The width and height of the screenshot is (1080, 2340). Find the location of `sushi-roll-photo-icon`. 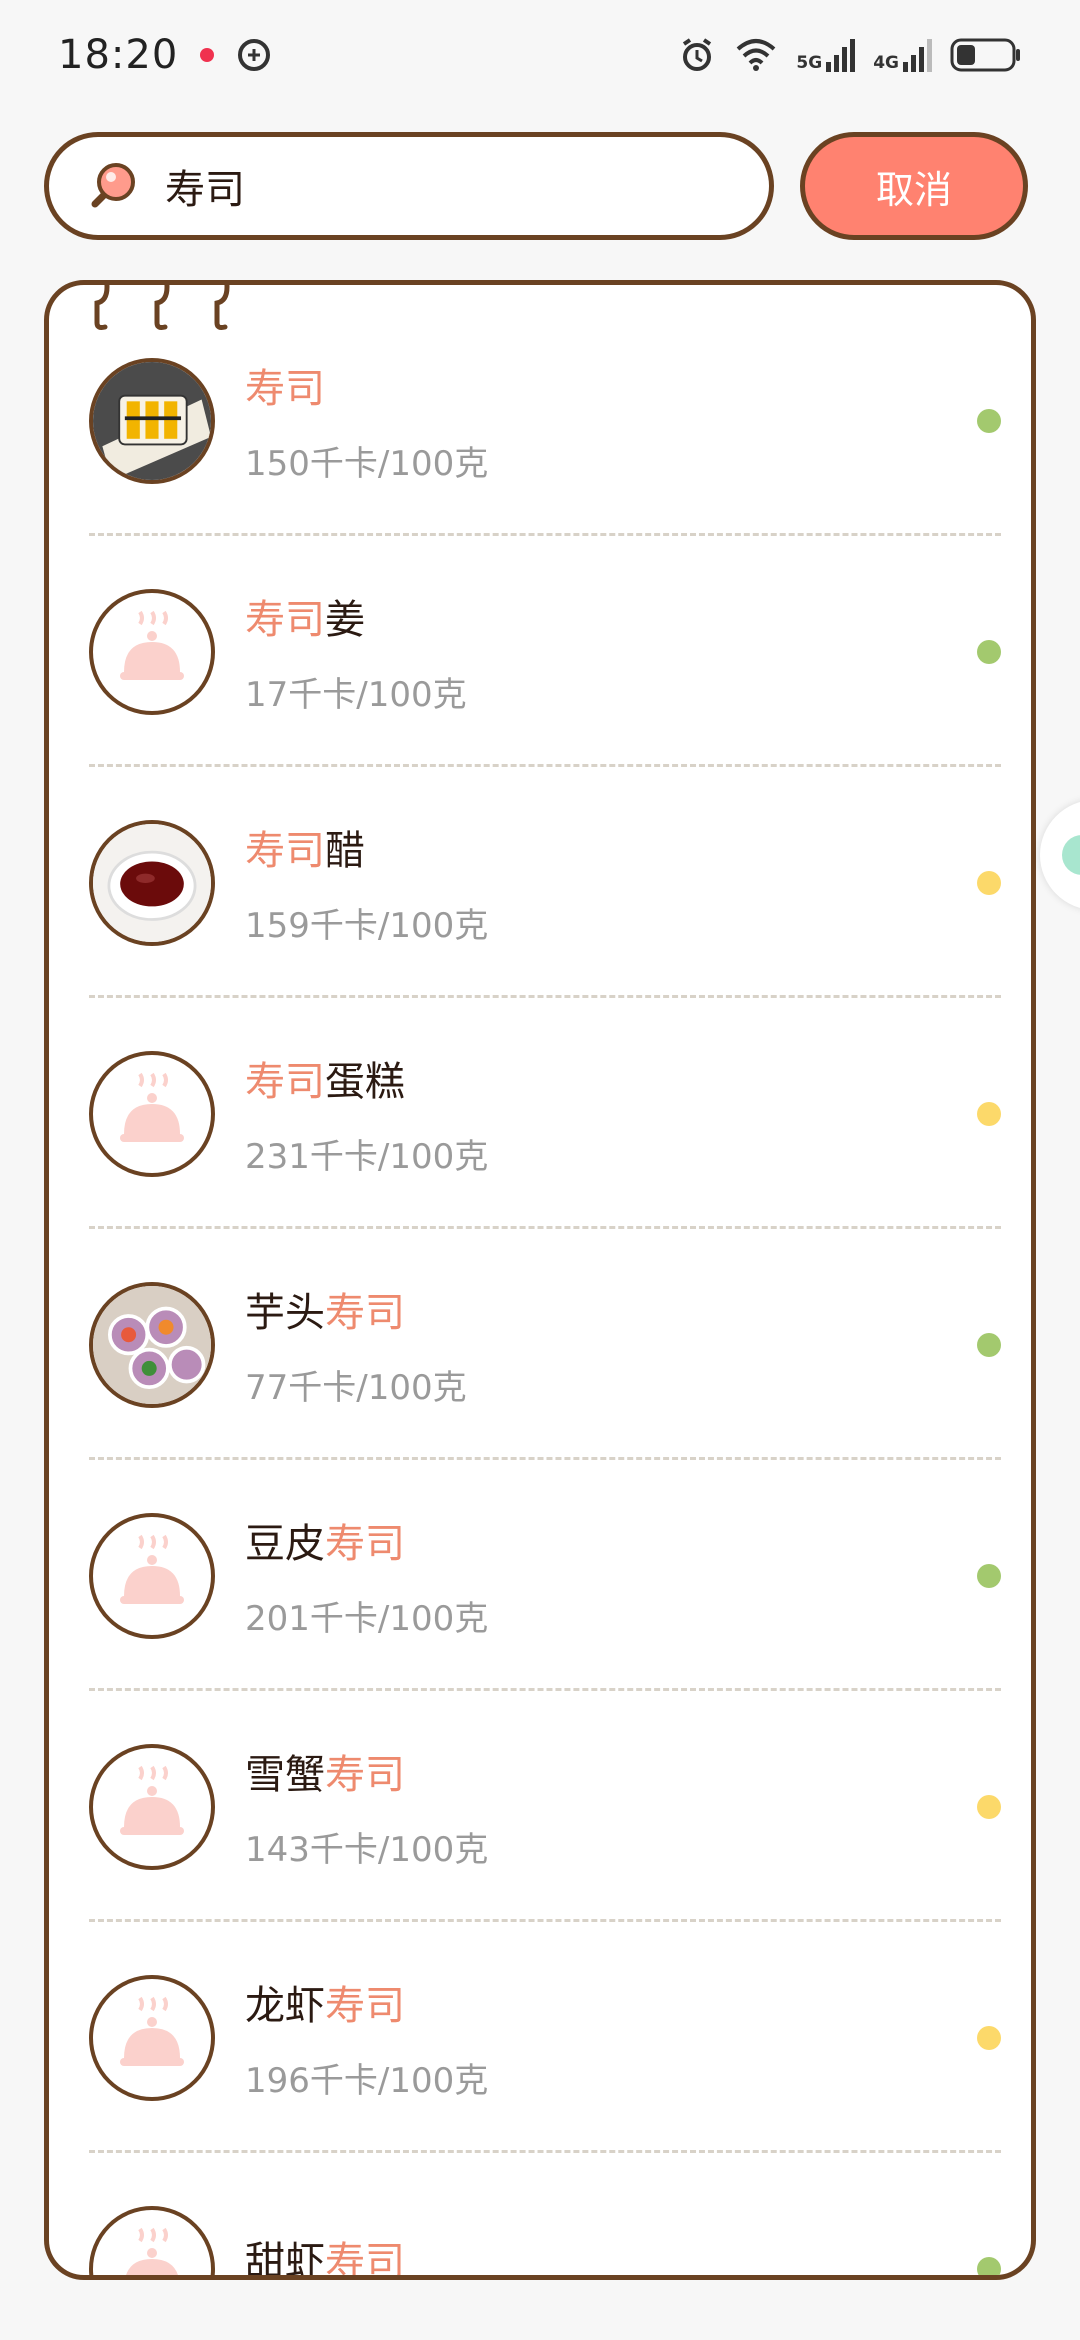

sushi-roll-photo-icon is located at coordinates (152, 420).